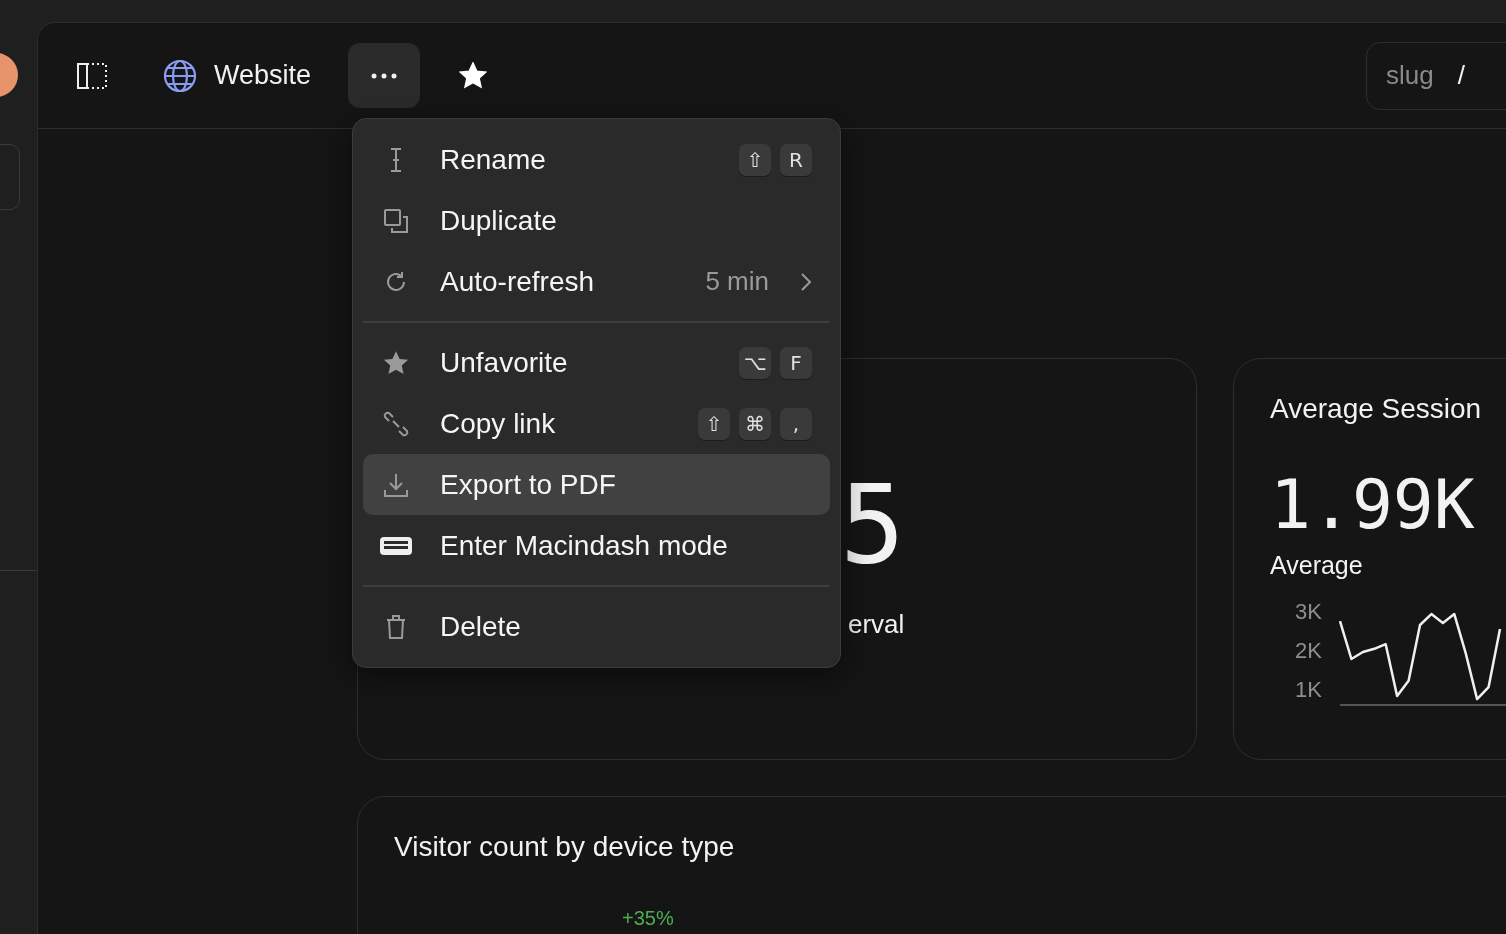 This screenshot has height=934, width=1506. Describe the element at coordinates (596, 484) in the screenshot. I see `menu-item: Export to PDF` at that location.